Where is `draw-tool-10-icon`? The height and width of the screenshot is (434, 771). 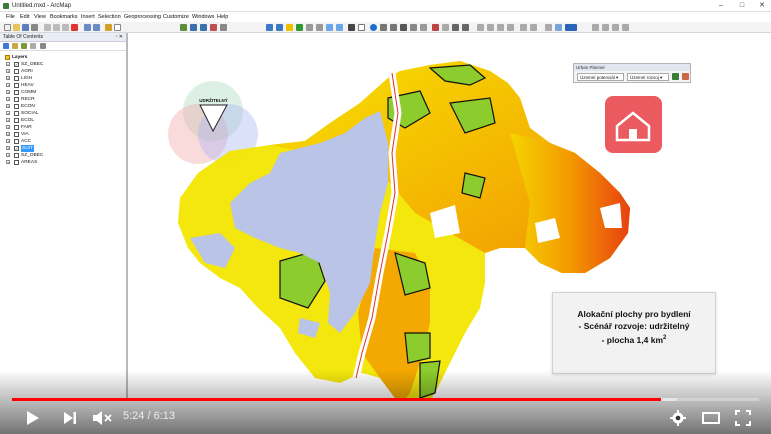 draw-tool-10-icon is located at coordinates (605, 27).